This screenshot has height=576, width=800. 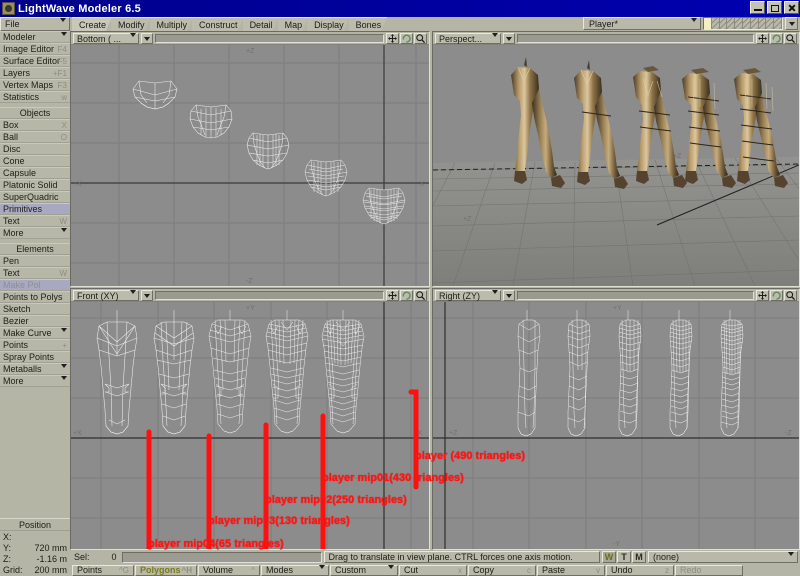 What do you see at coordinates (757, 7) in the screenshot?
I see `minimize-button` at bounding box center [757, 7].